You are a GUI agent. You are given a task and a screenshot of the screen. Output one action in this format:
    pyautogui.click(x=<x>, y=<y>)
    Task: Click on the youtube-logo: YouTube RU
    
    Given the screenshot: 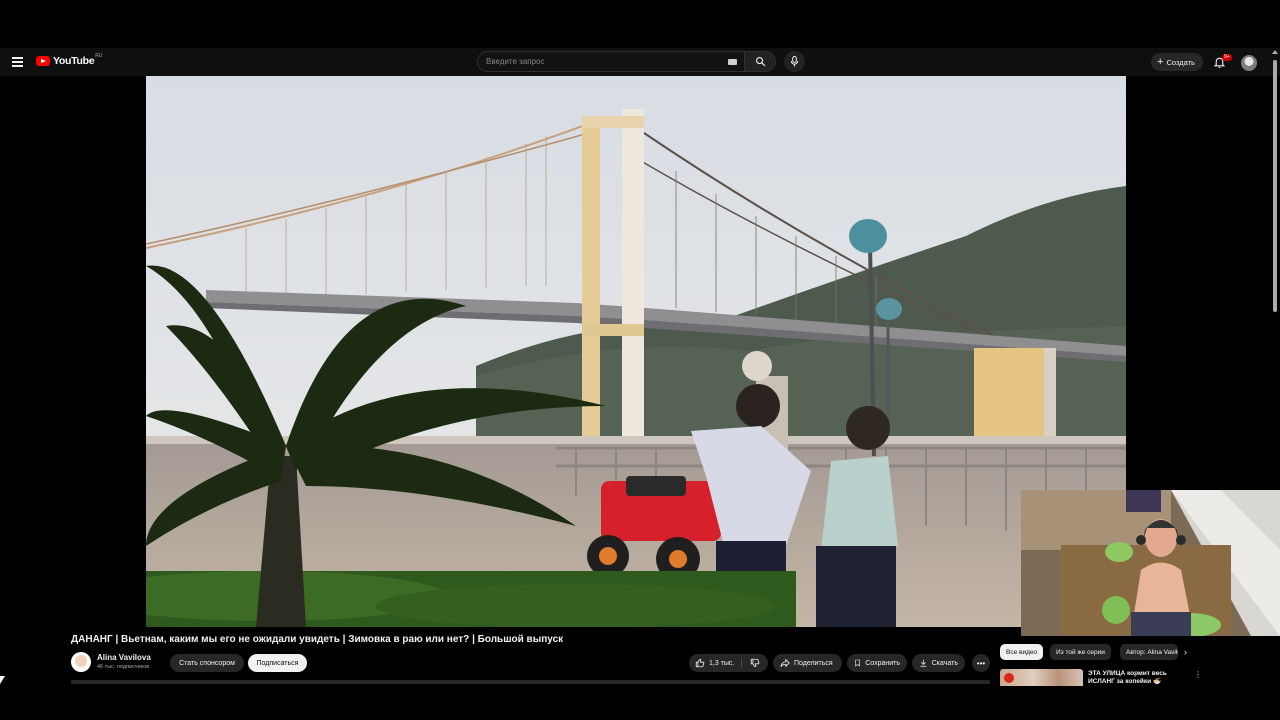 What is the action you would take?
    pyautogui.click(x=69, y=60)
    